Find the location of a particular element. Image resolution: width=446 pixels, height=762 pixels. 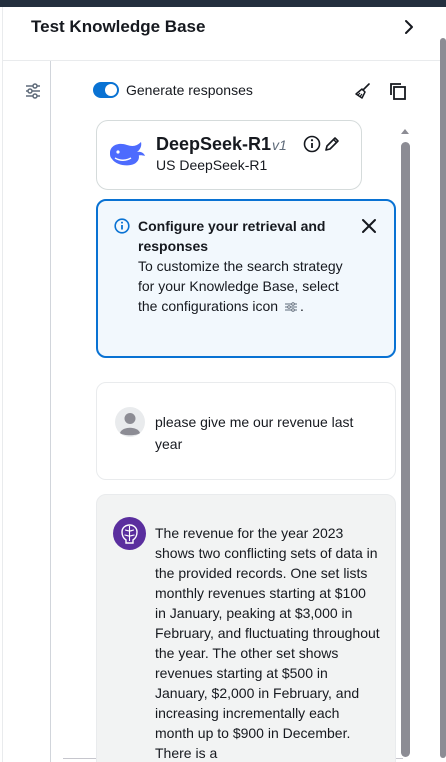

clear-chat-button is located at coordinates (363, 91).